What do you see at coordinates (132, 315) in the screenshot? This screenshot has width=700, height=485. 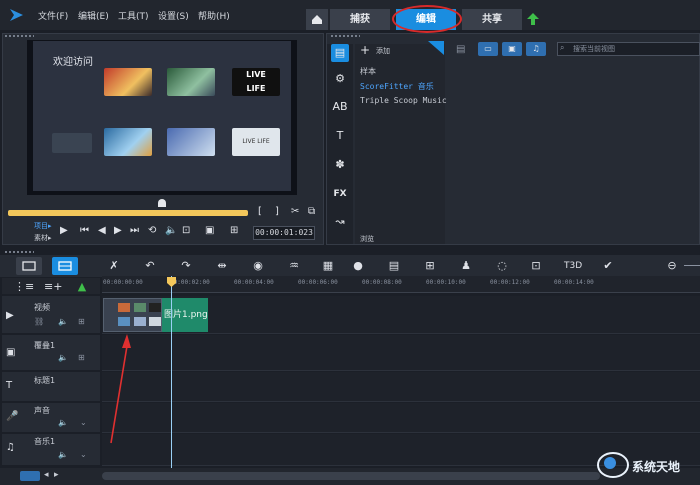 I see `clip-thumbnails` at bounding box center [132, 315].